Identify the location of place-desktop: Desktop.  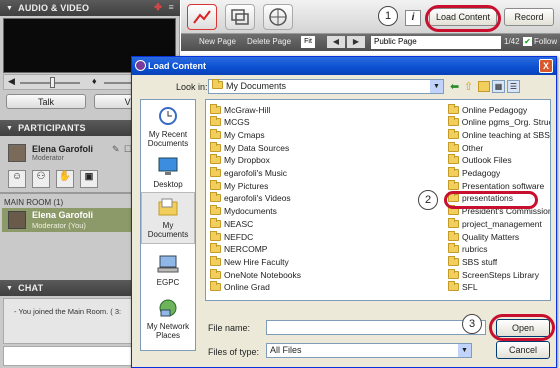
(168, 172).